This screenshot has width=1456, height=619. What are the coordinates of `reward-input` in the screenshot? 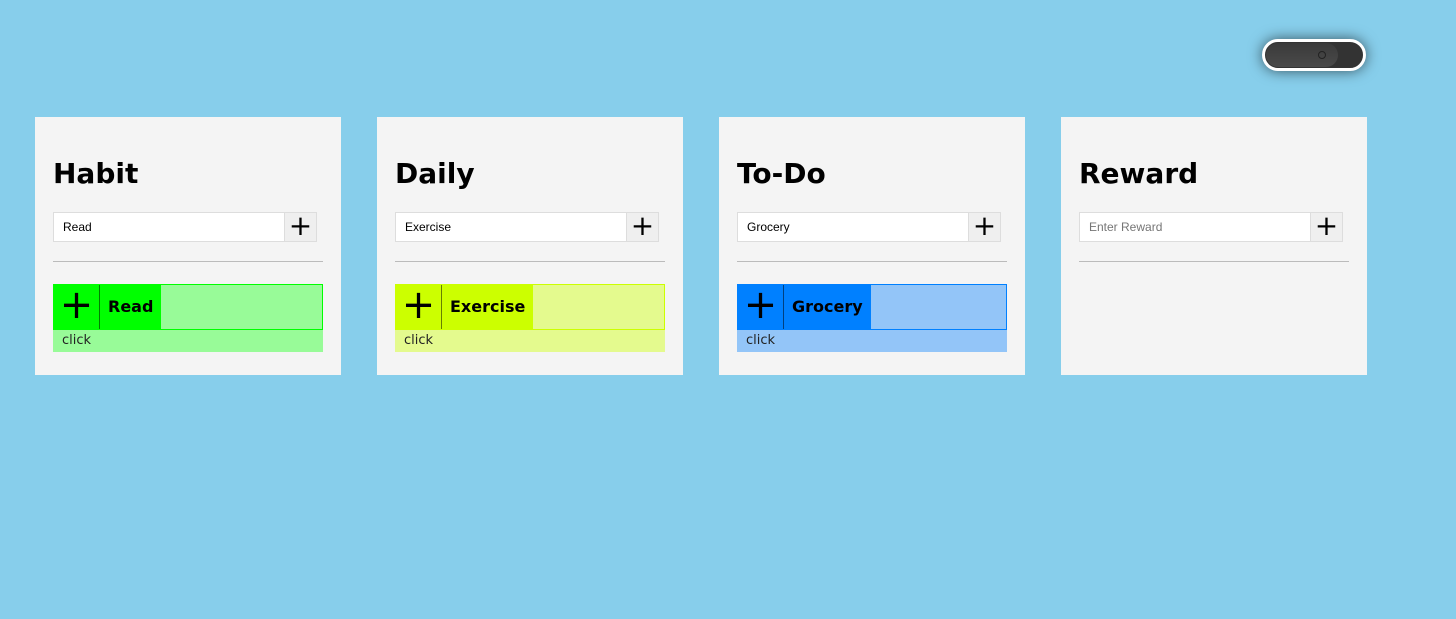 It's located at (1195, 227).